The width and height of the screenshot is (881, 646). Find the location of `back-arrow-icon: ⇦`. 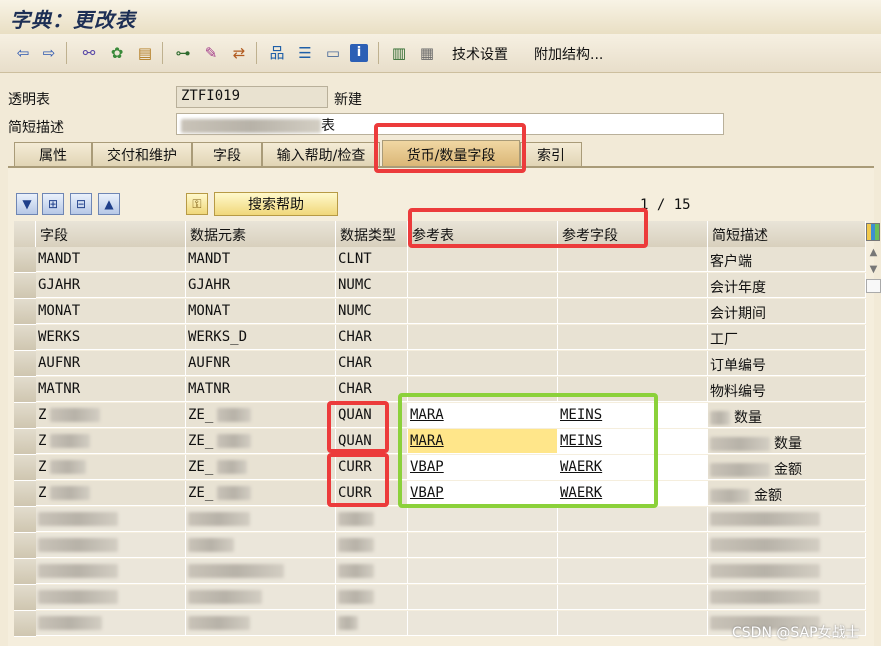

back-arrow-icon: ⇦ is located at coordinates (23, 53).